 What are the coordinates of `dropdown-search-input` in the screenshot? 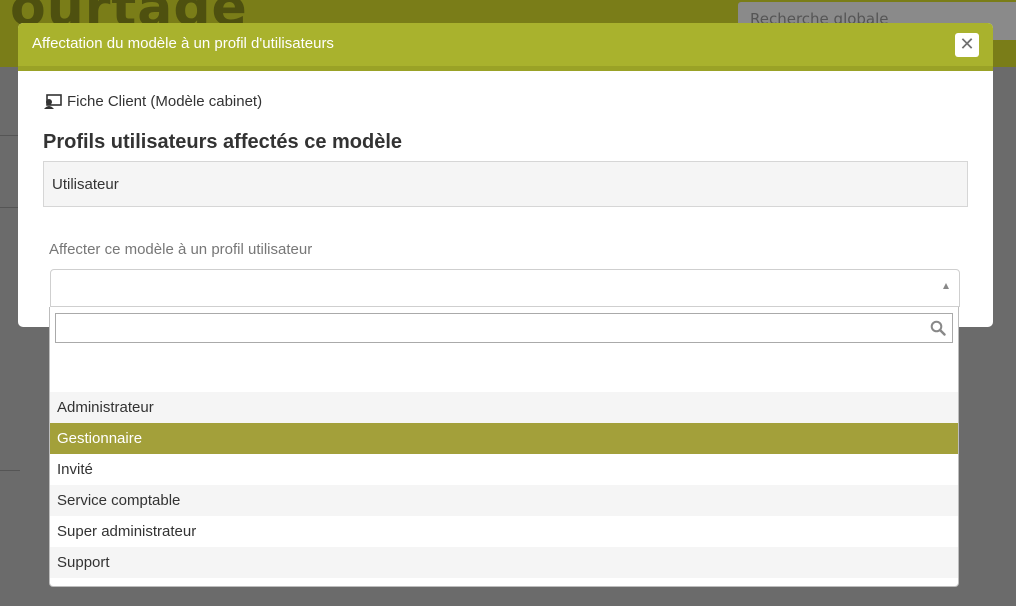 It's located at (504, 328).